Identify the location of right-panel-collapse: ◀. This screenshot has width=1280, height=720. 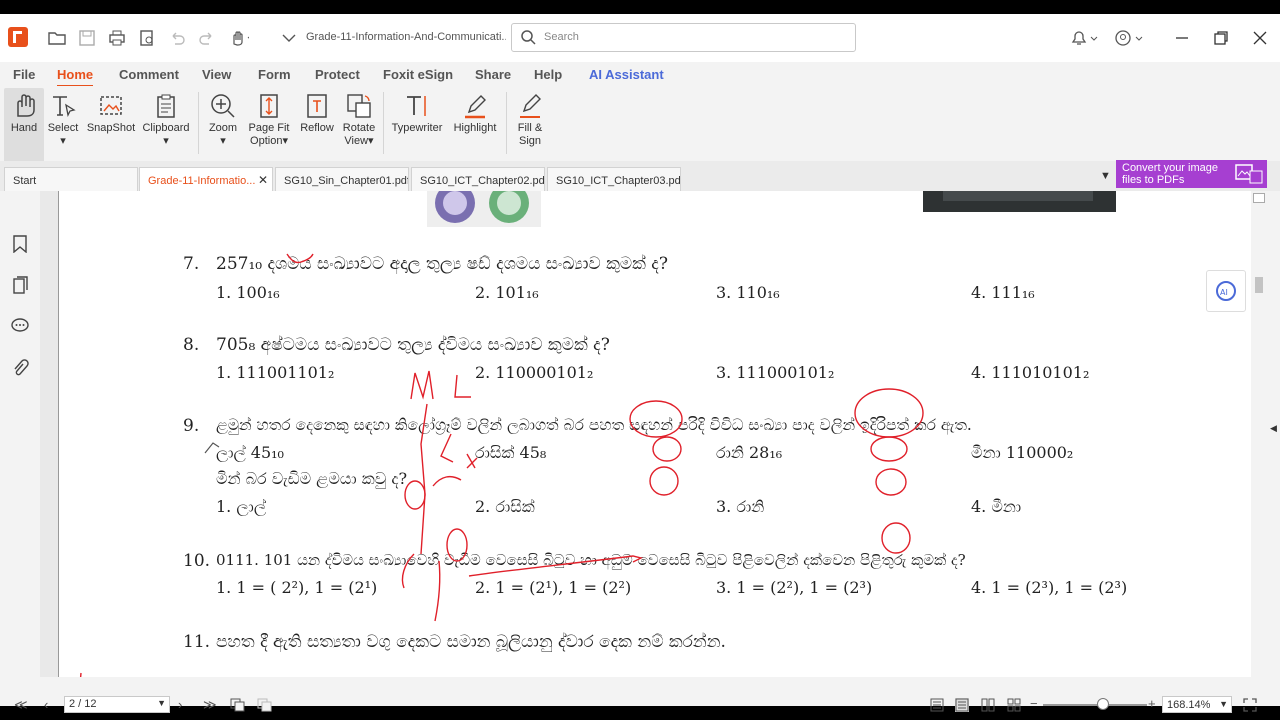
(1273, 434).